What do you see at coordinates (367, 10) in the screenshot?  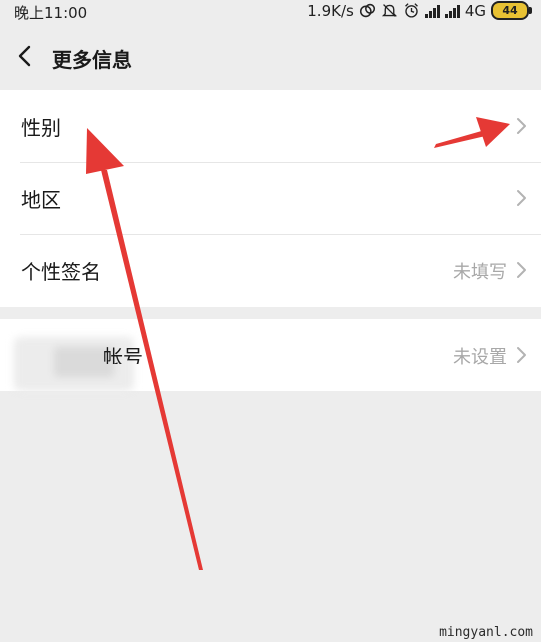 I see `data-saver-icon` at bounding box center [367, 10].